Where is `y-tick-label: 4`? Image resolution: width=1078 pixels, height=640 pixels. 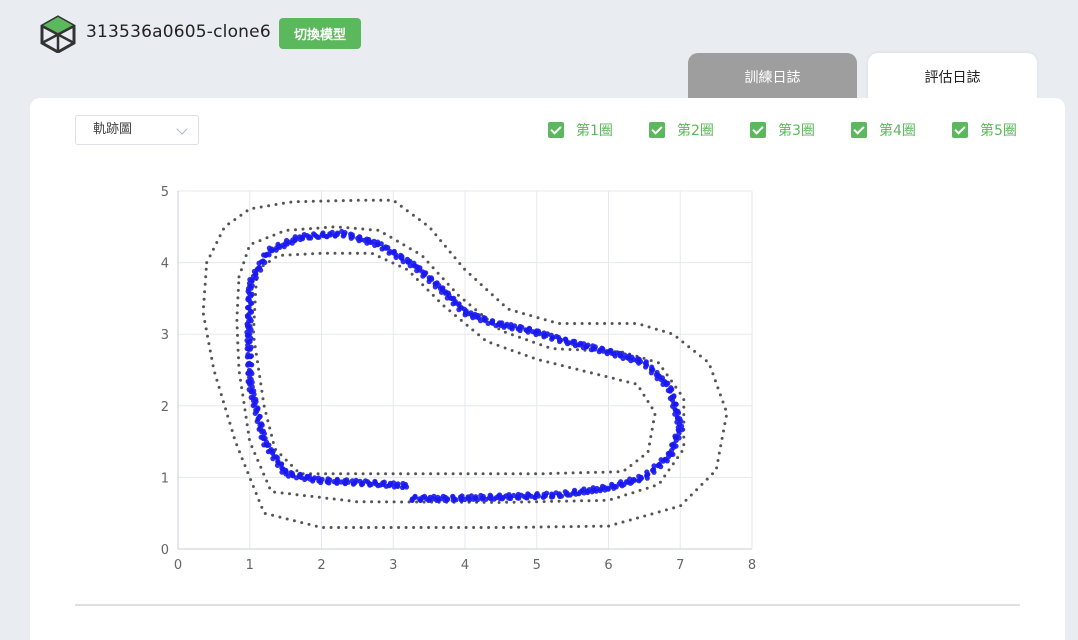
y-tick-label: 4 is located at coordinates (165, 264).